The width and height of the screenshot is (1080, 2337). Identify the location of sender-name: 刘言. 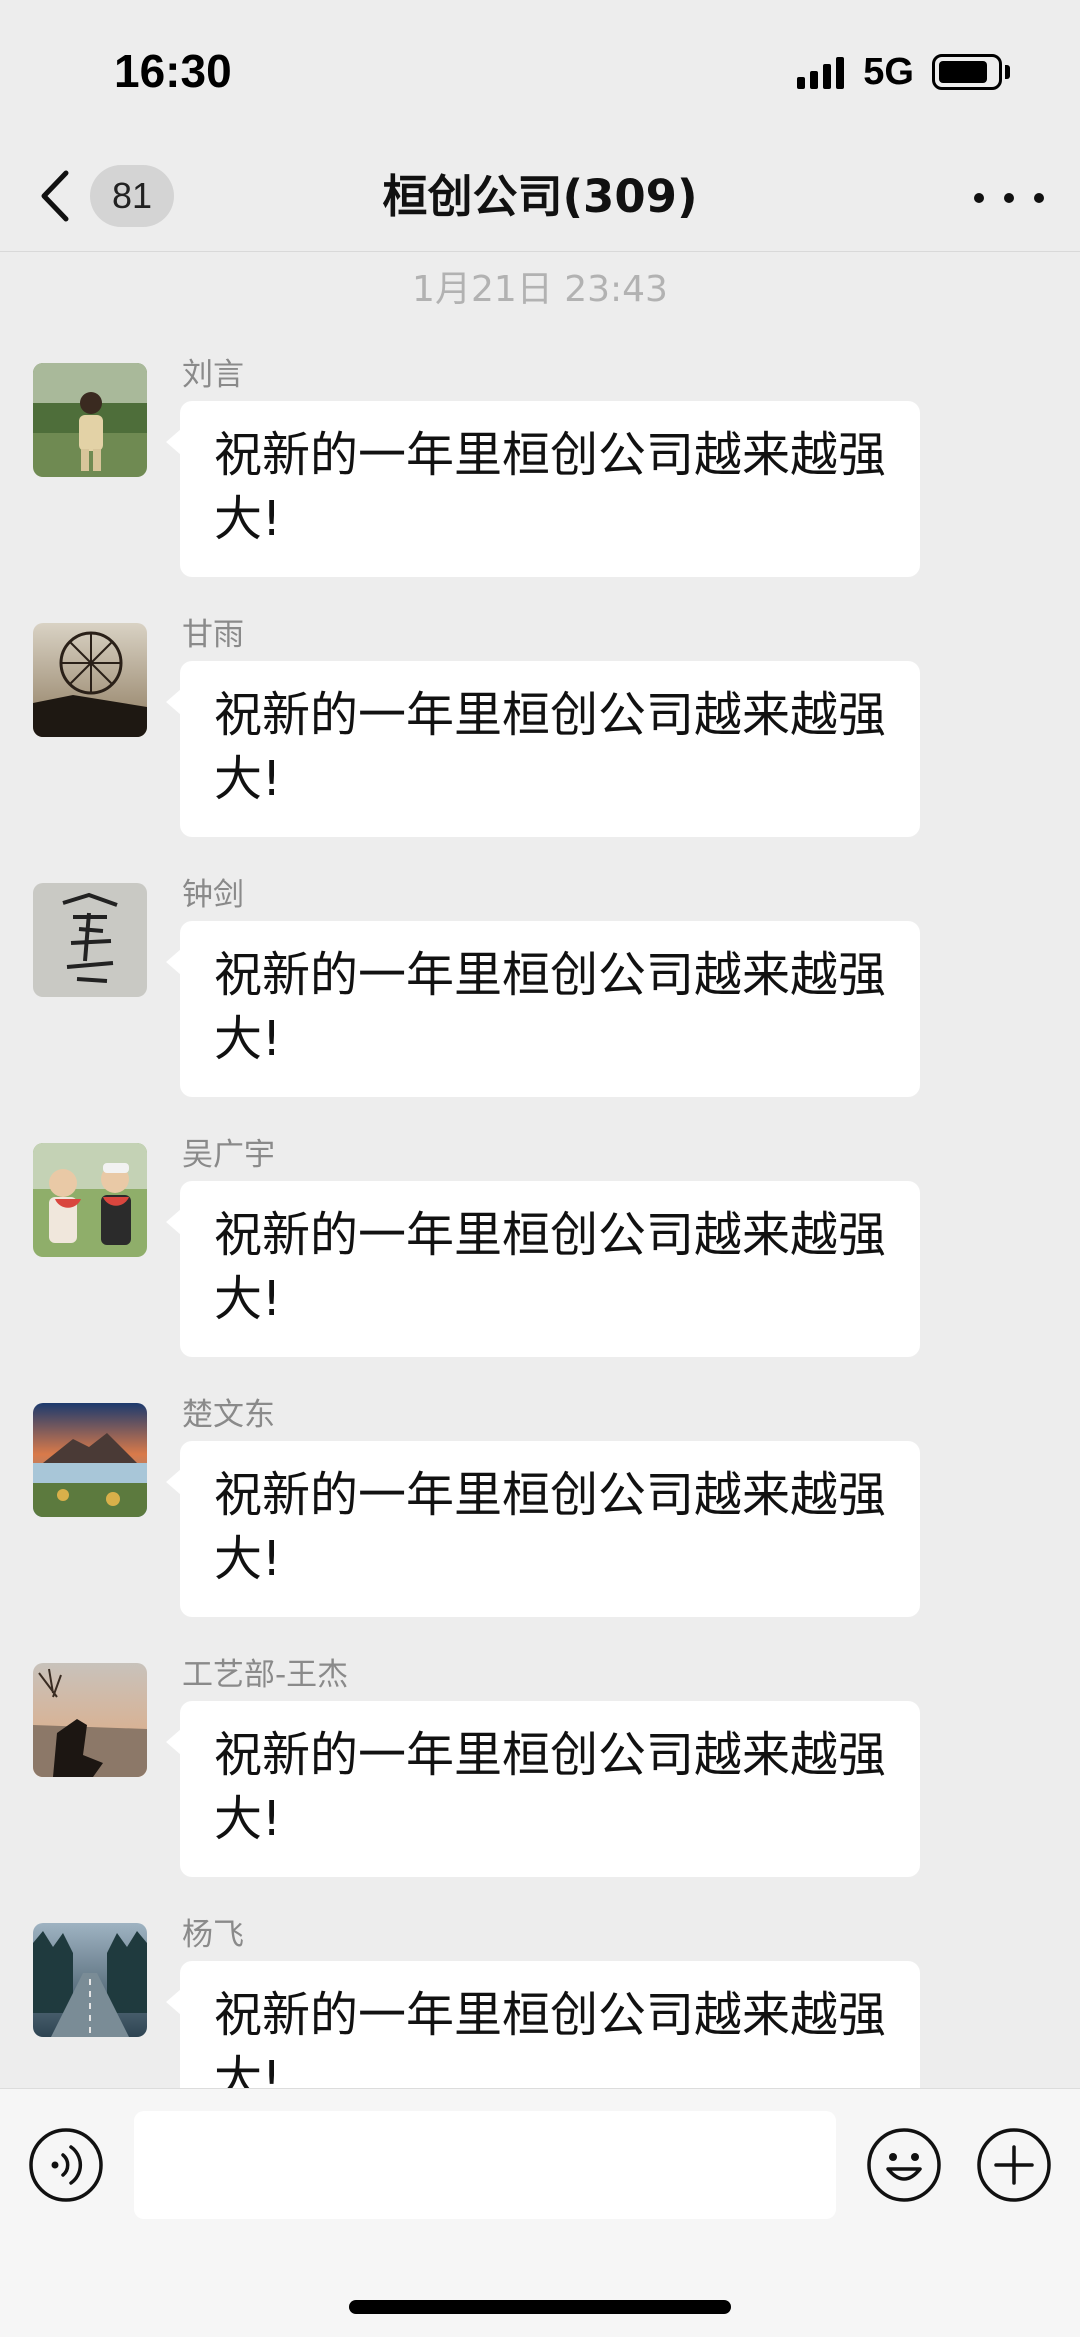
(213, 375).